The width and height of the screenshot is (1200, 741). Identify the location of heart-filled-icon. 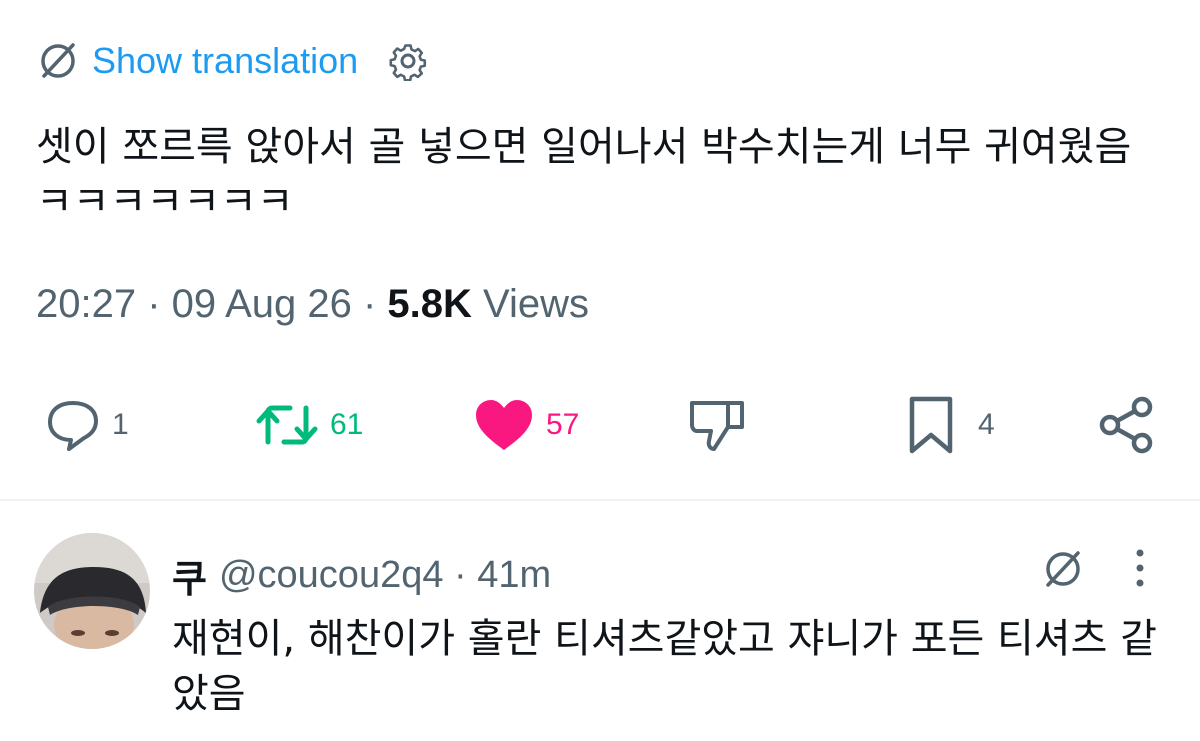
(504, 425).